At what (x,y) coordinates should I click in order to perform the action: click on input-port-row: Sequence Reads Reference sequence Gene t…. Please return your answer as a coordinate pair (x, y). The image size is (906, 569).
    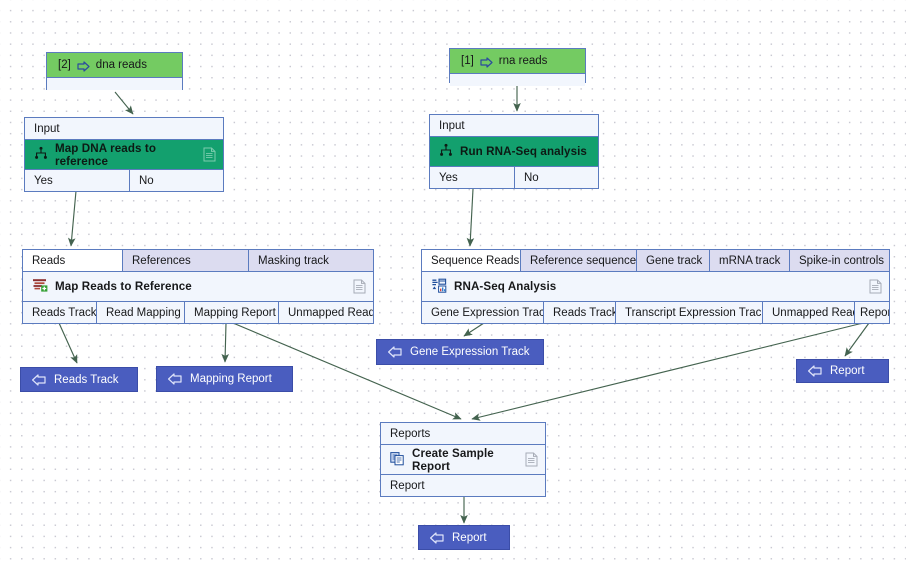
    Looking at the image, I should click on (655, 261).